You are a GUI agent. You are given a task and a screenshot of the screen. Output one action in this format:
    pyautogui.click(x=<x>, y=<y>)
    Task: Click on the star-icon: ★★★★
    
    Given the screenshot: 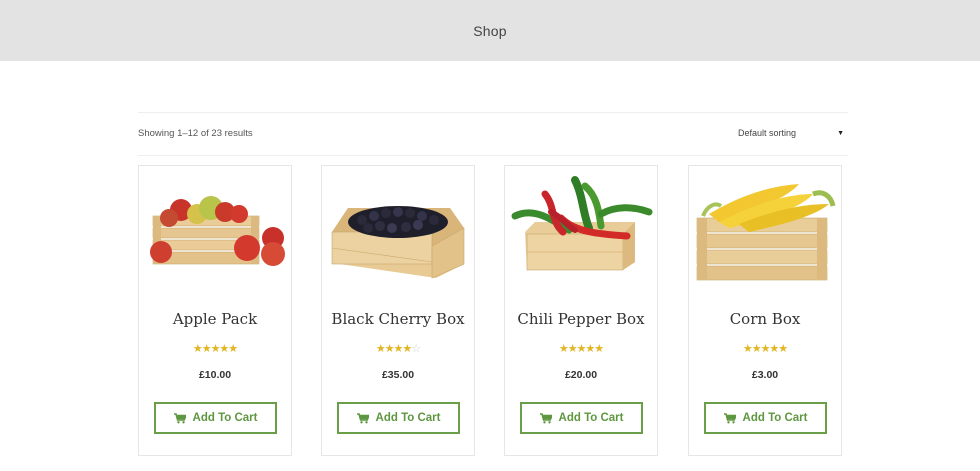 What is the action you would take?
    pyautogui.click(x=393, y=349)
    